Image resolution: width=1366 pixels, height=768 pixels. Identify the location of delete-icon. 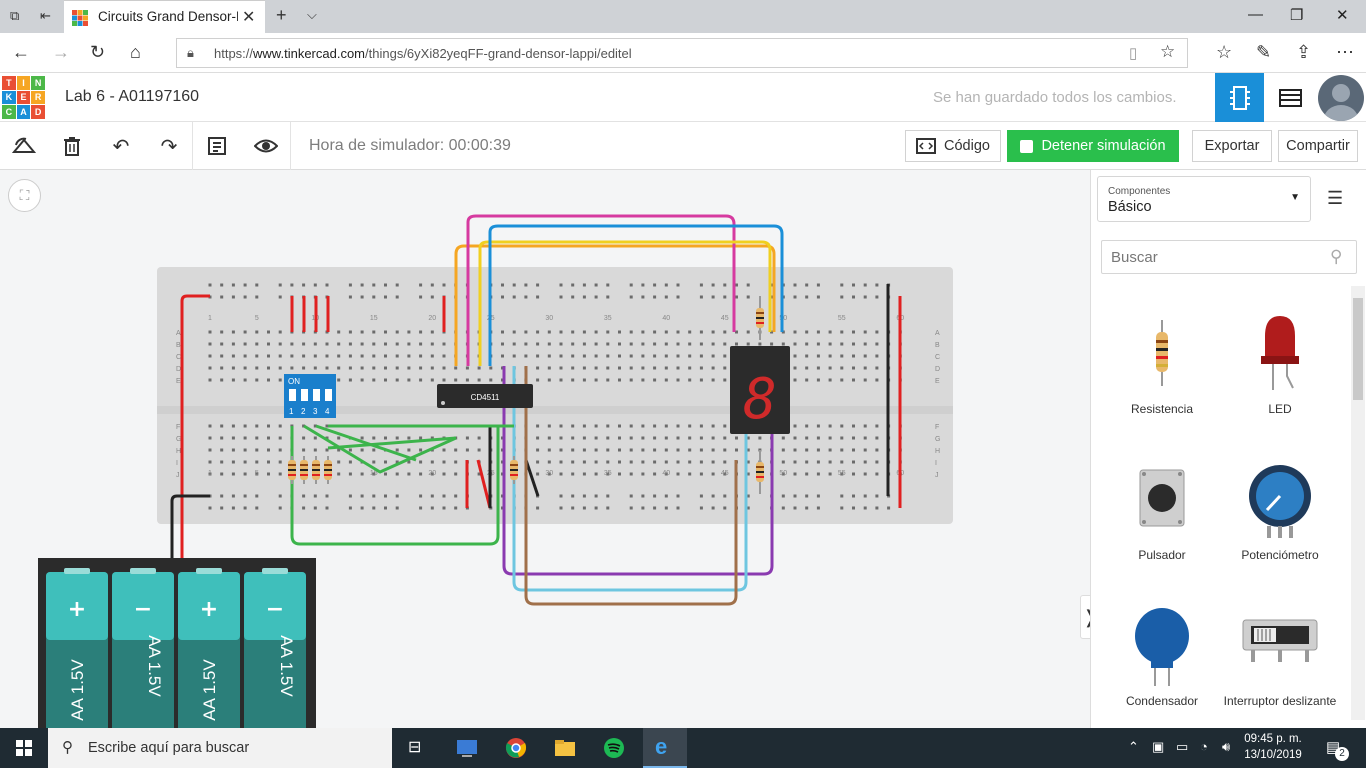
(72, 146).